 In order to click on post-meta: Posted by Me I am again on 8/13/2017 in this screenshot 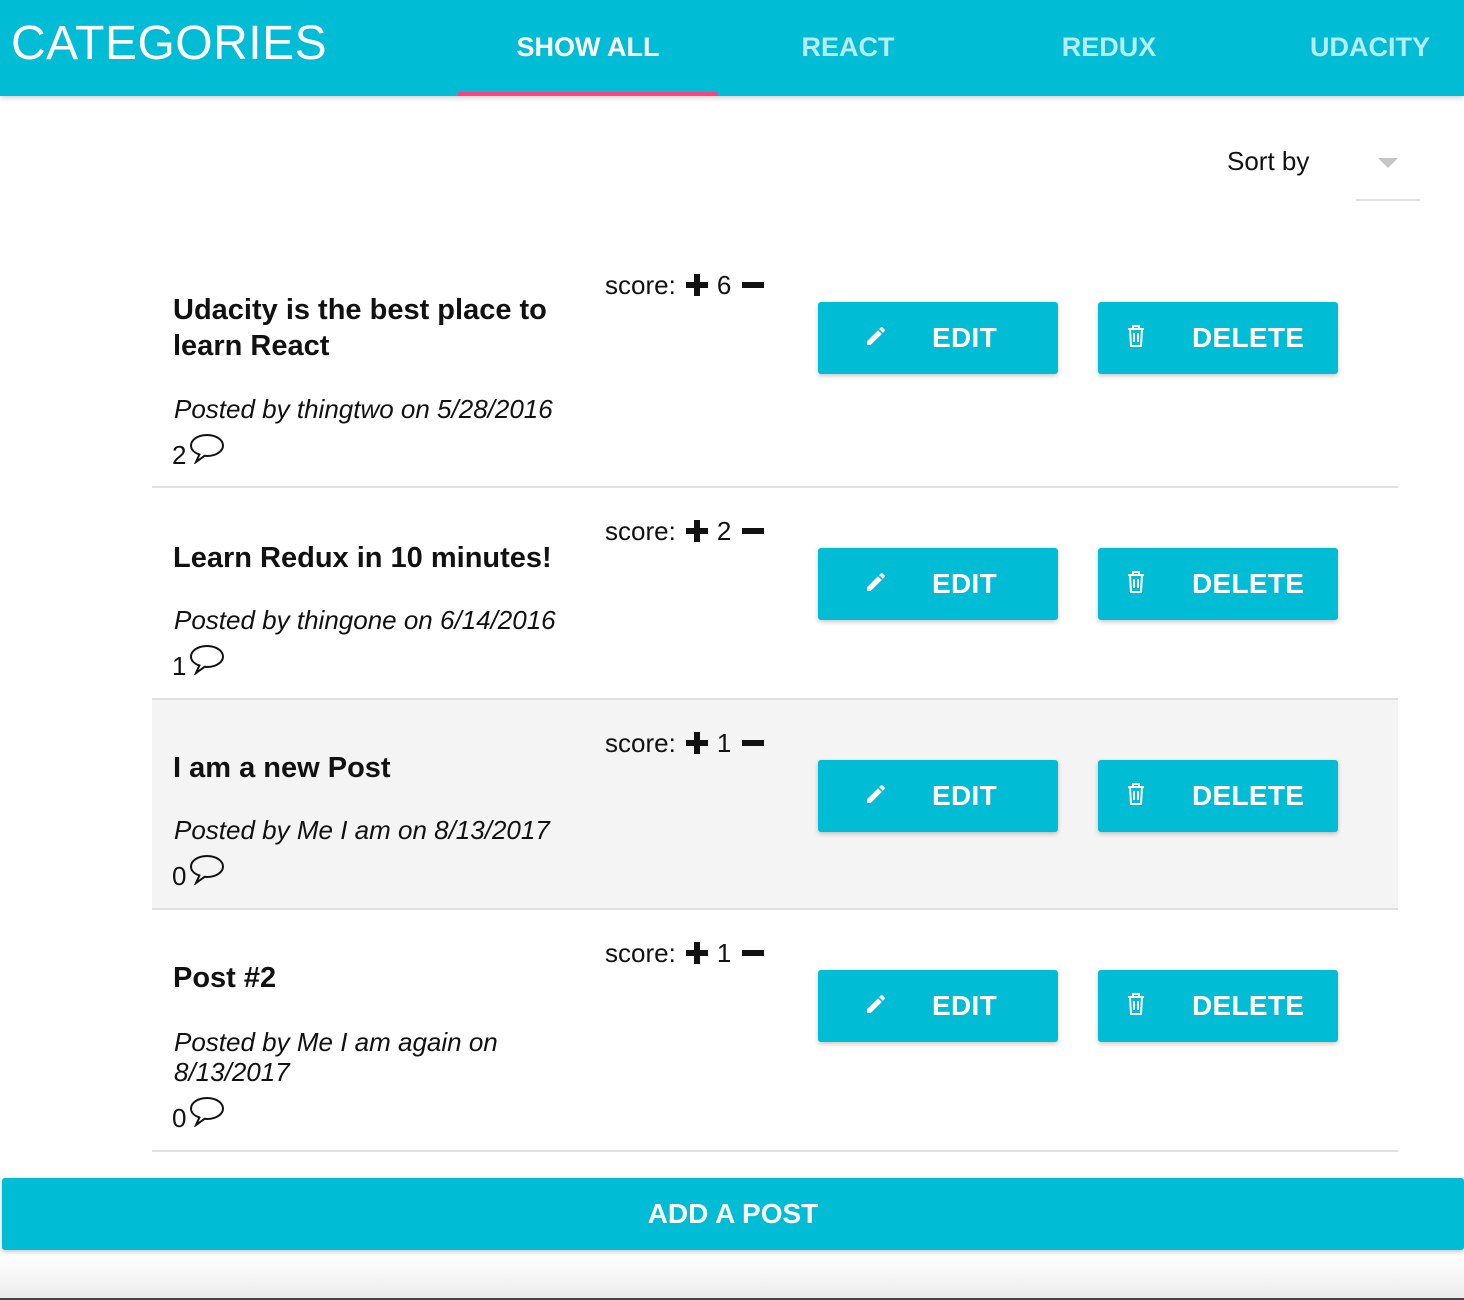, I will do `click(336, 1057)`.